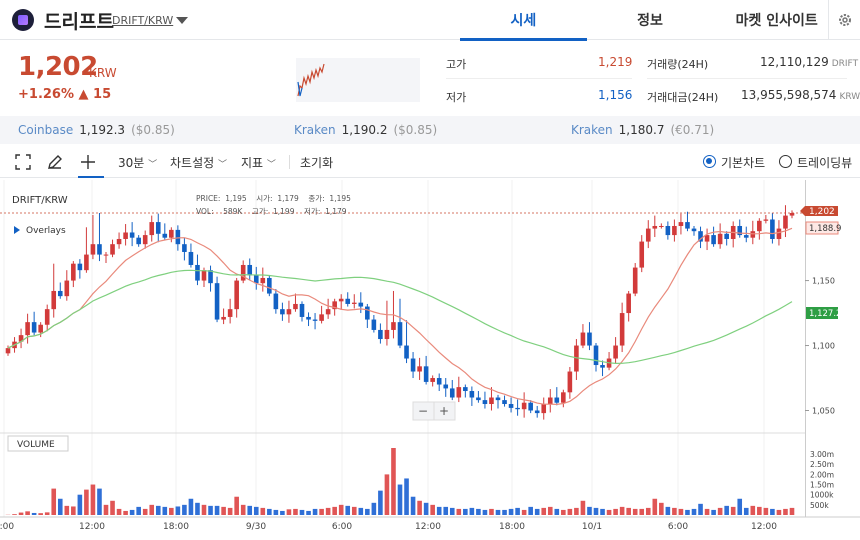 The width and height of the screenshot is (860, 540). I want to click on drift-logo-icon, so click(23, 20).